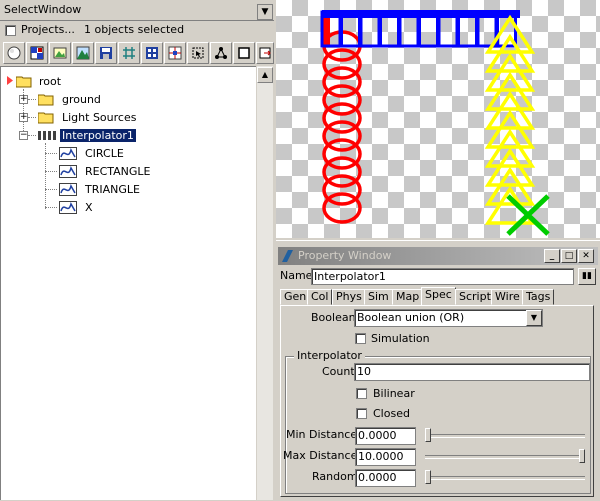  Describe the element at coordinates (99, 117) in the screenshot. I see `tree-item-light-sources: Light Sources` at that location.